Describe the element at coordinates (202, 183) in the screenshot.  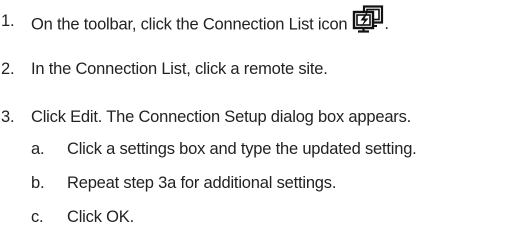
I see `substep-text: Repeat step 3a for additional settings.` at that location.